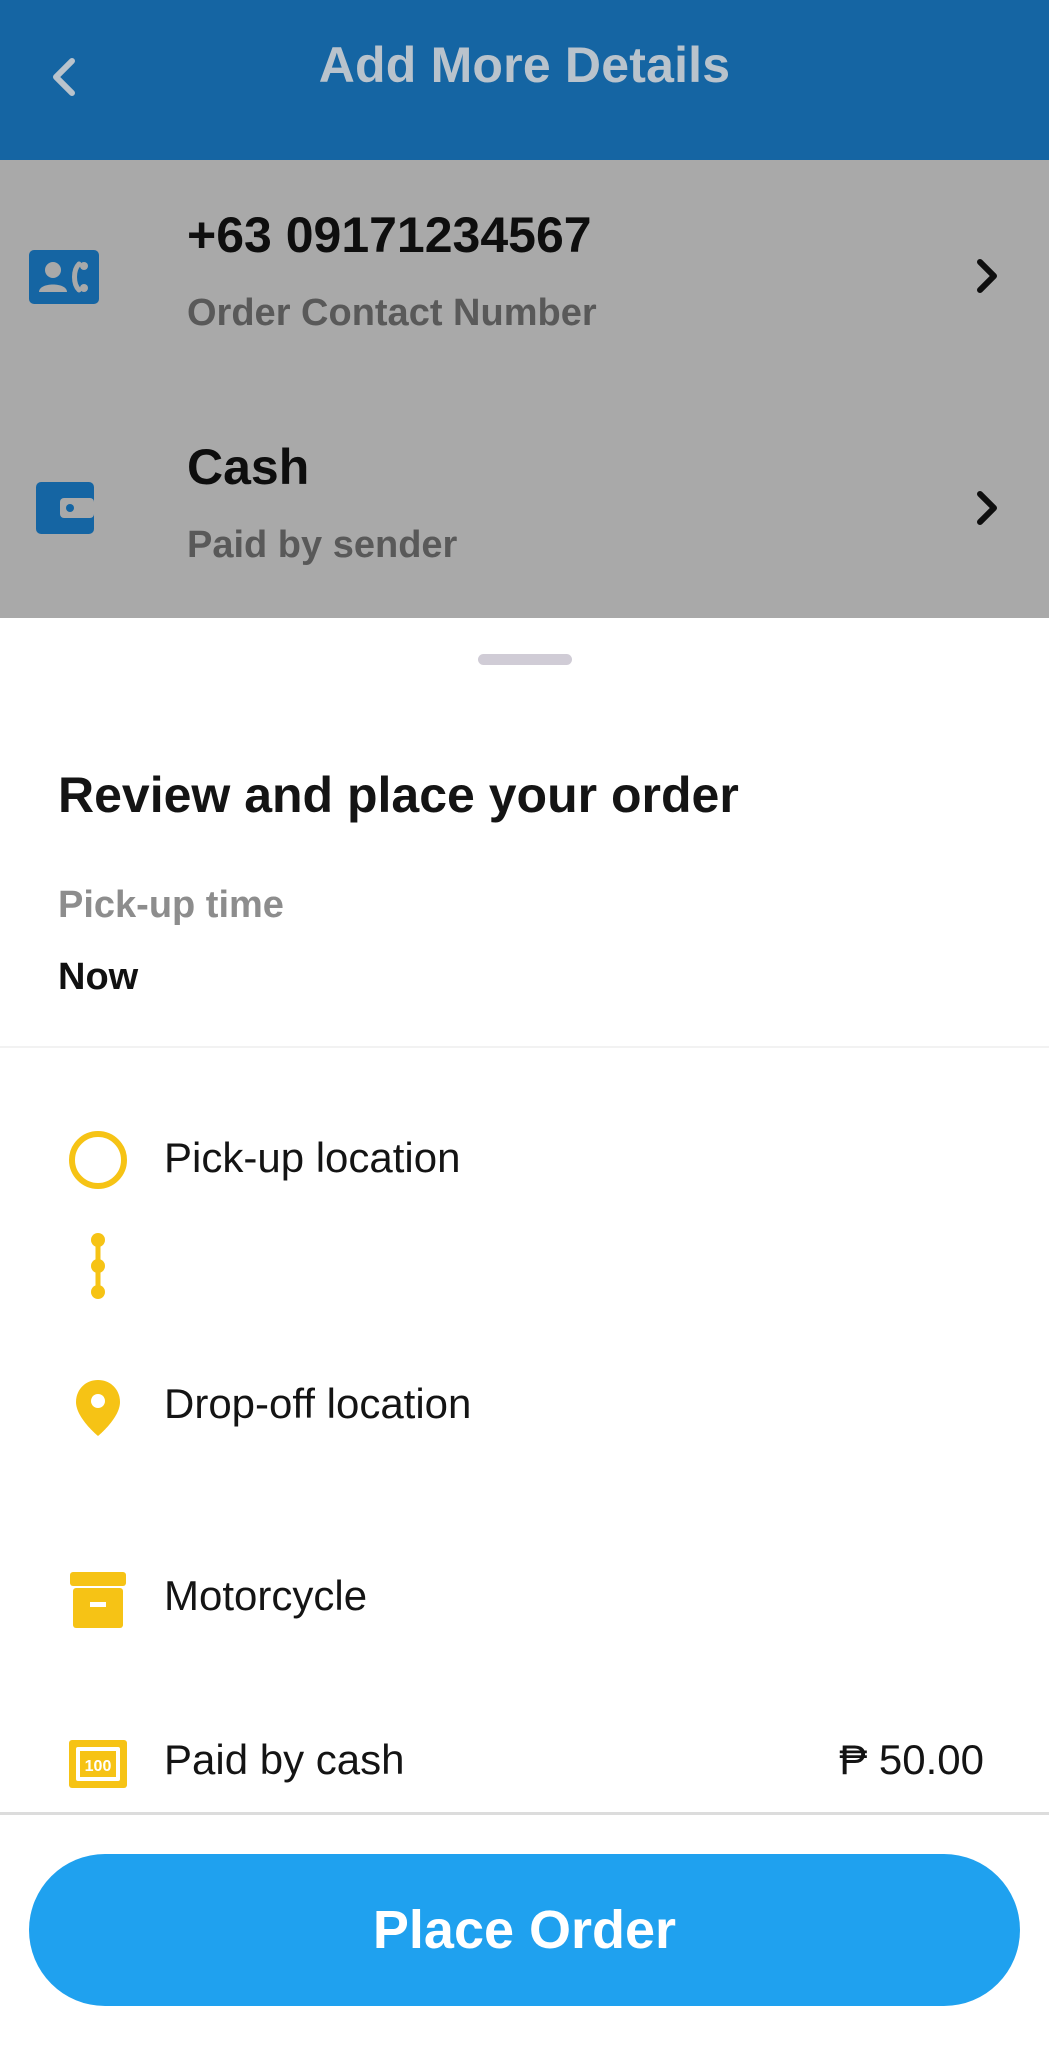 The height and width of the screenshot is (2048, 1049). What do you see at coordinates (524, 1162) in the screenshot?
I see `pickup-location-item: Pick-up location` at bounding box center [524, 1162].